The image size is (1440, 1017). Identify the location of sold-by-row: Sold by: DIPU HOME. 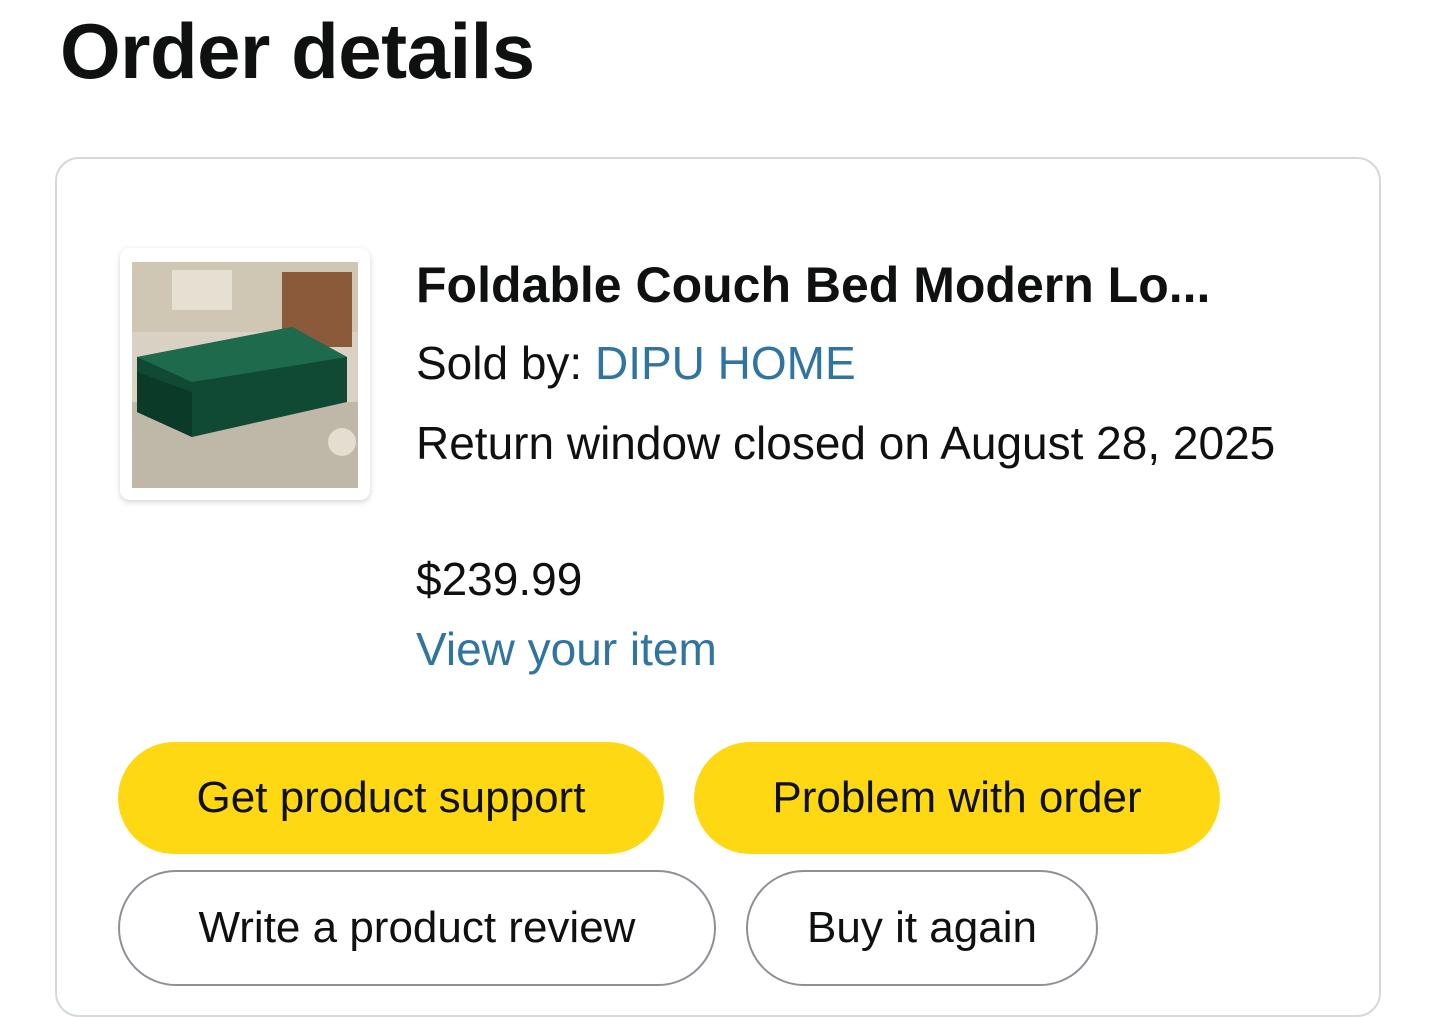
(636, 363).